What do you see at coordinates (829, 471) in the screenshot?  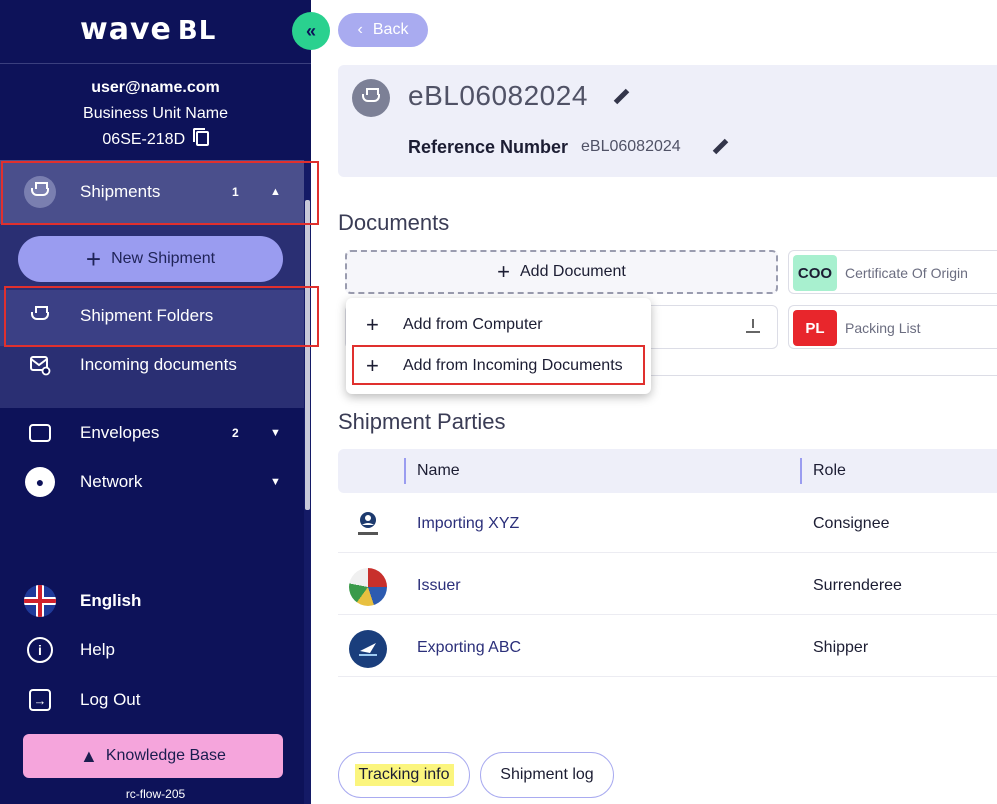 I see `column-header-role: Role` at bounding box center [829, 471].